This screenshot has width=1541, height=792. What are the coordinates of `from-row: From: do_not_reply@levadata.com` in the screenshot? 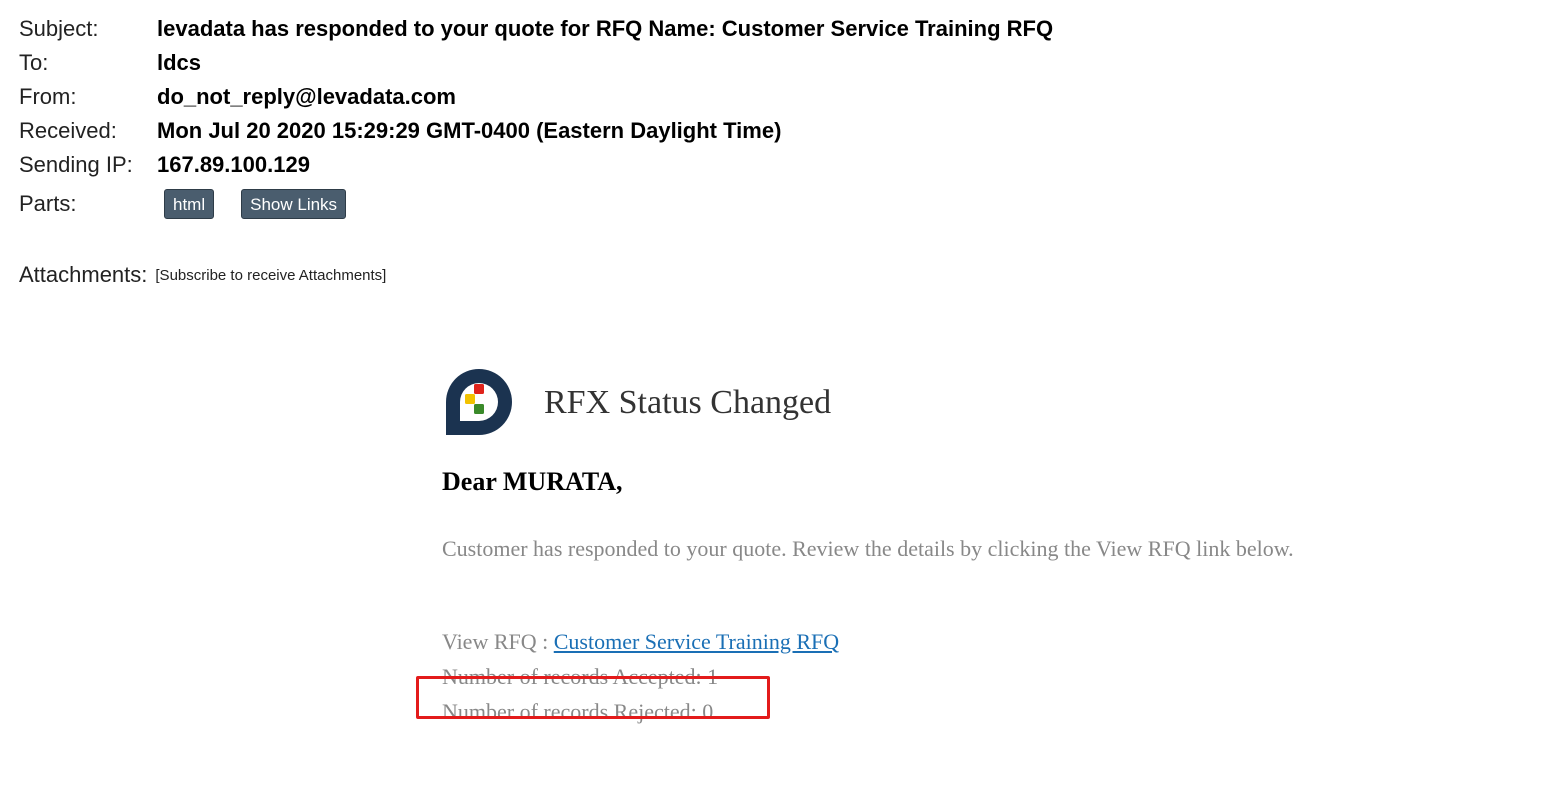 It's located at (536, 97).